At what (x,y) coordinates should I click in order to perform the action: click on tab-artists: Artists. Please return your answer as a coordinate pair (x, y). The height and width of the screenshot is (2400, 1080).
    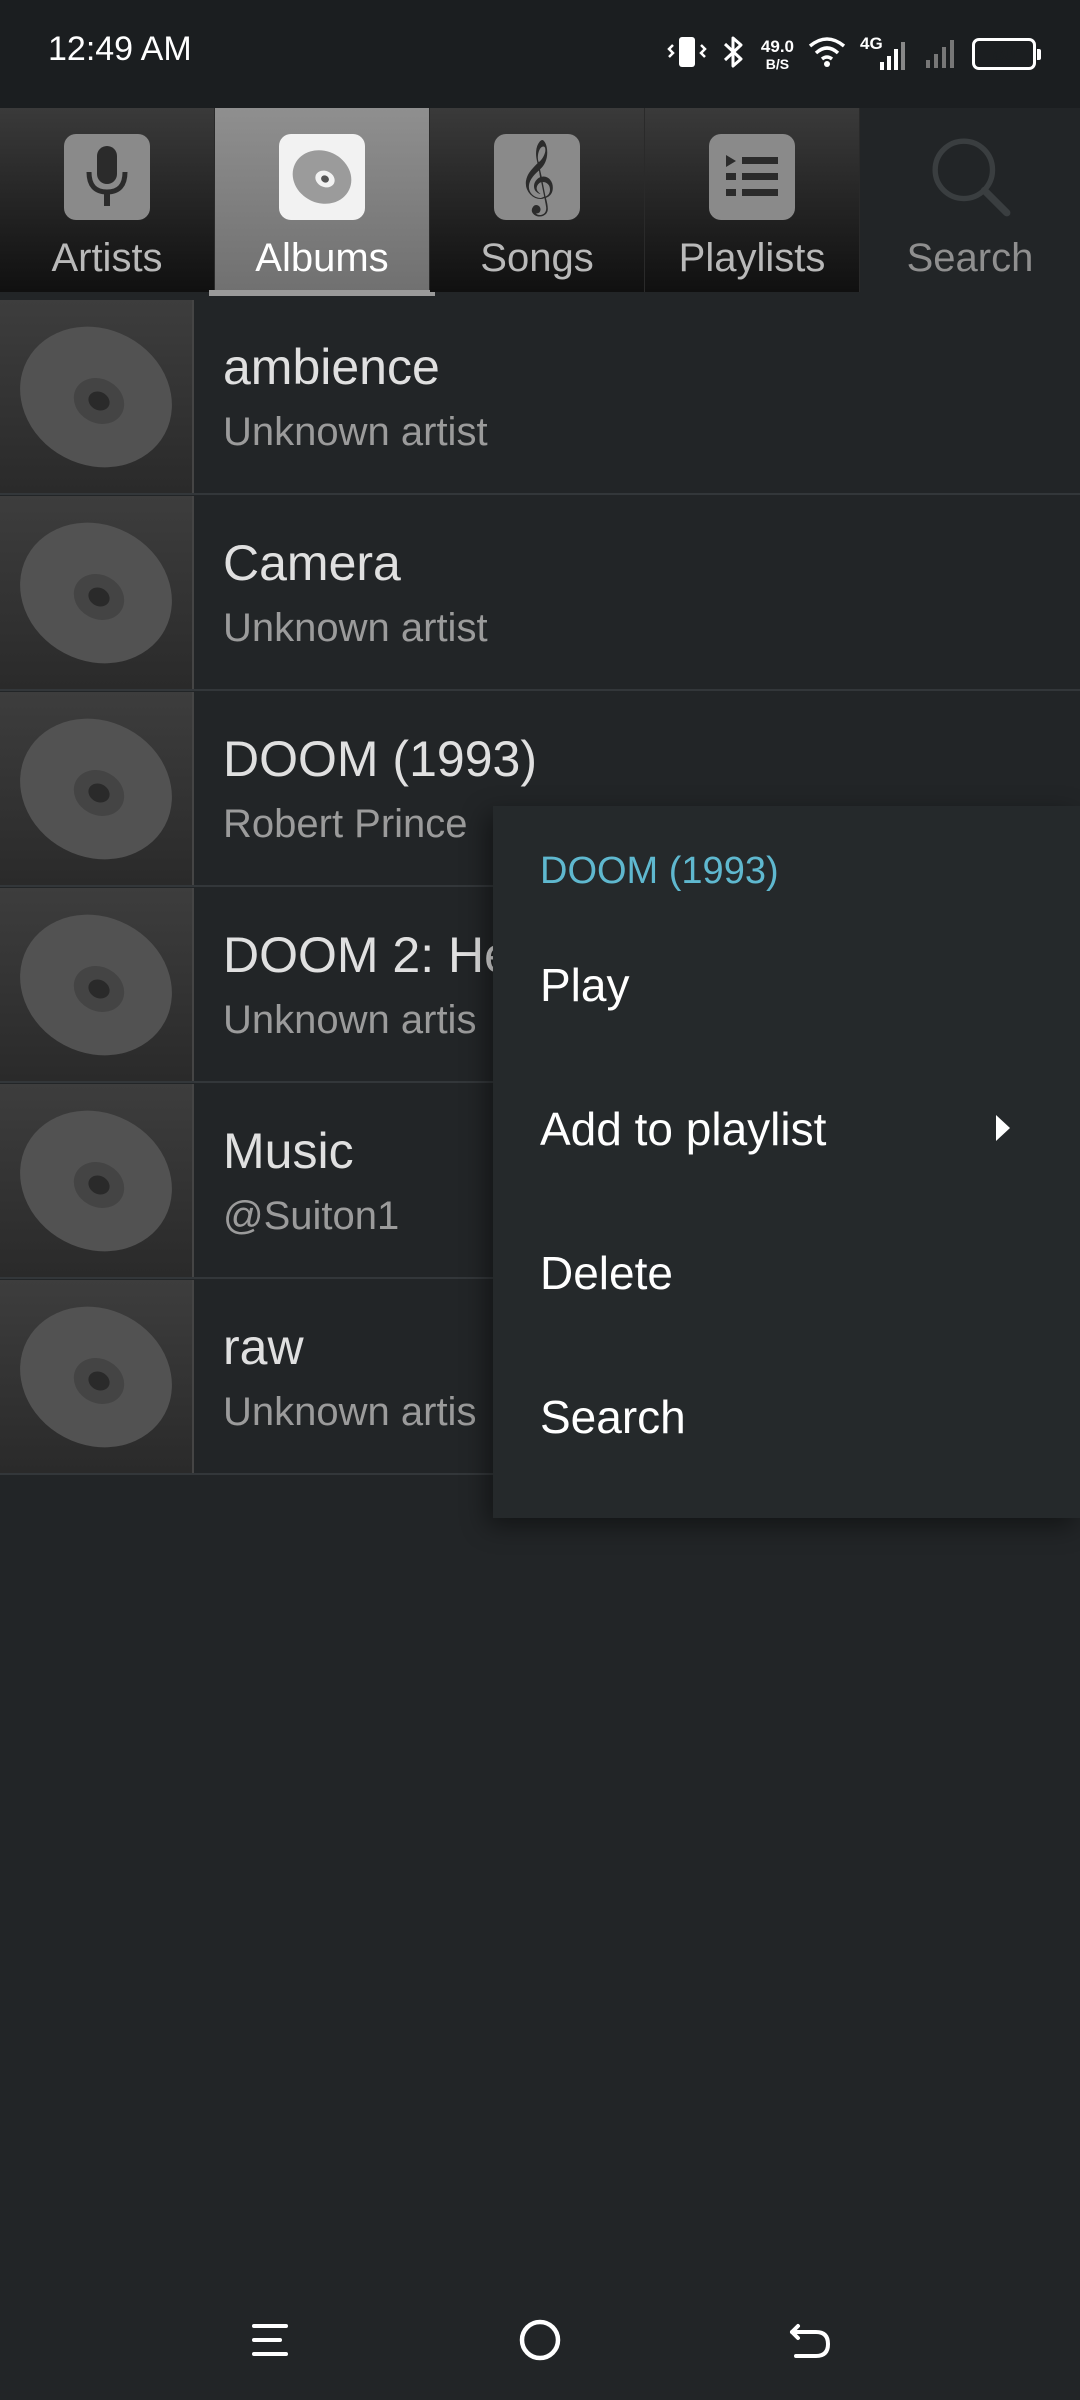
    Looking at the image, I should click on (107, 200).